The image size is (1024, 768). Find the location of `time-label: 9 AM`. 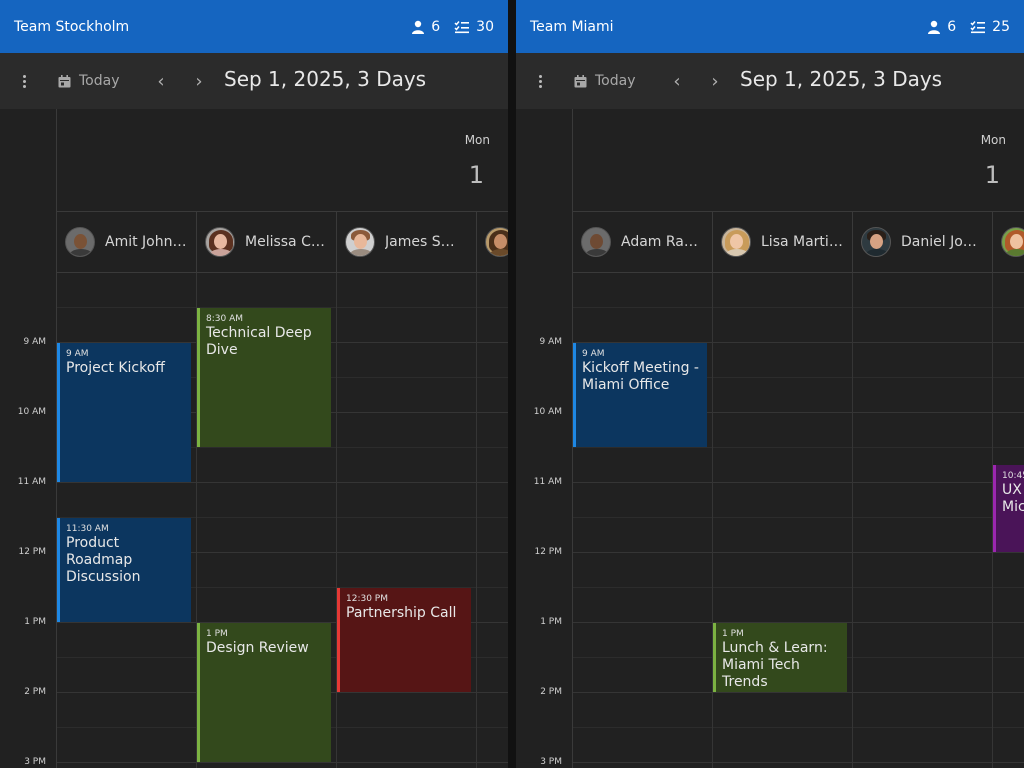

time-label: 9 AM is located at coordinates (34, 342).